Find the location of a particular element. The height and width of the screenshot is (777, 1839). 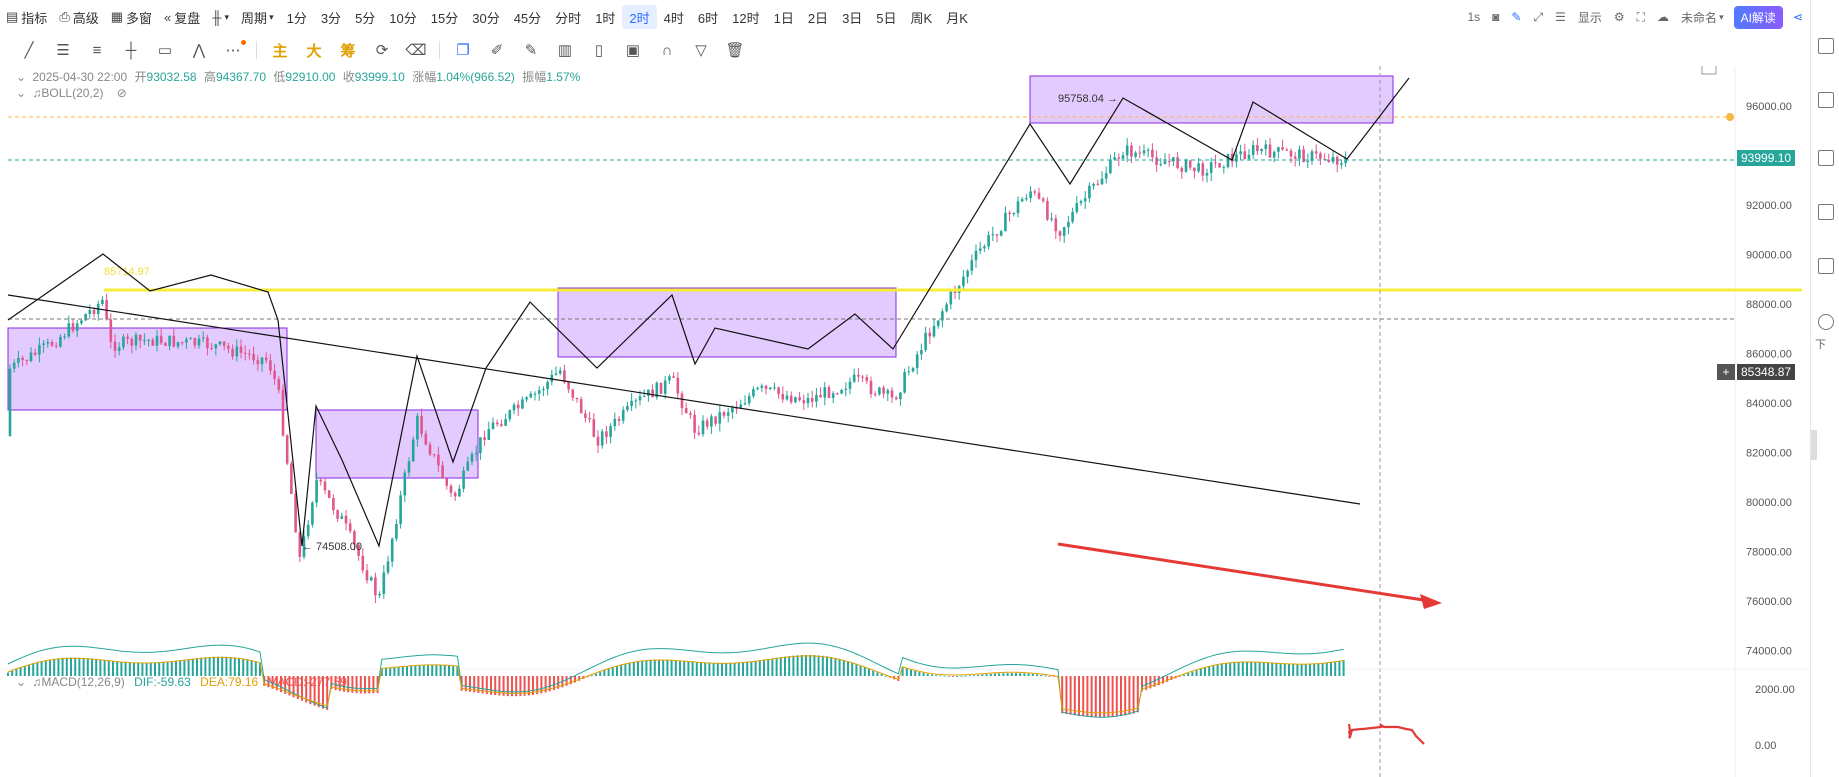

dollar-icon is located at coordinates (1826, 100).